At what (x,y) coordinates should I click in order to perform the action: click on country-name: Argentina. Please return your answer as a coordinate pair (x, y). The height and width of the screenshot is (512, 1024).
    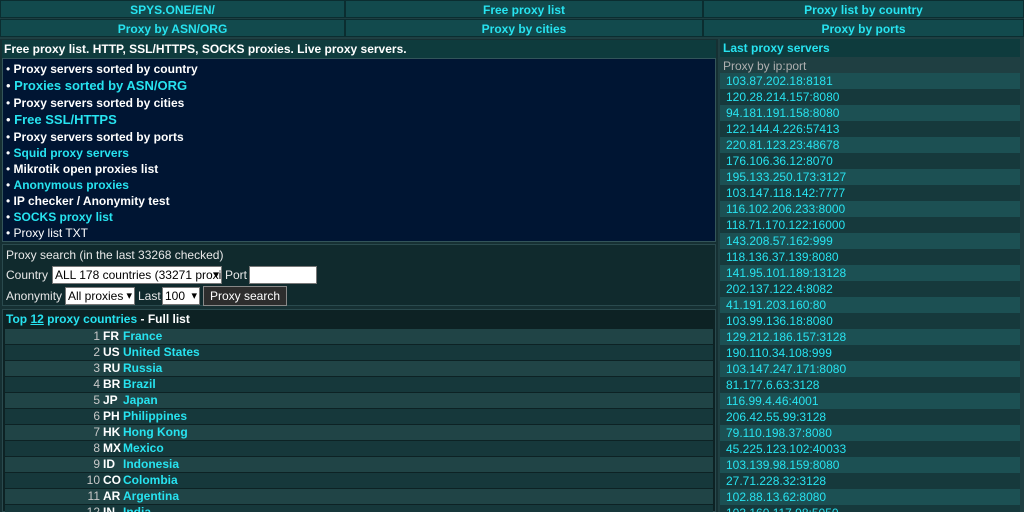
    Looking at the image, I should click on (151, 496).